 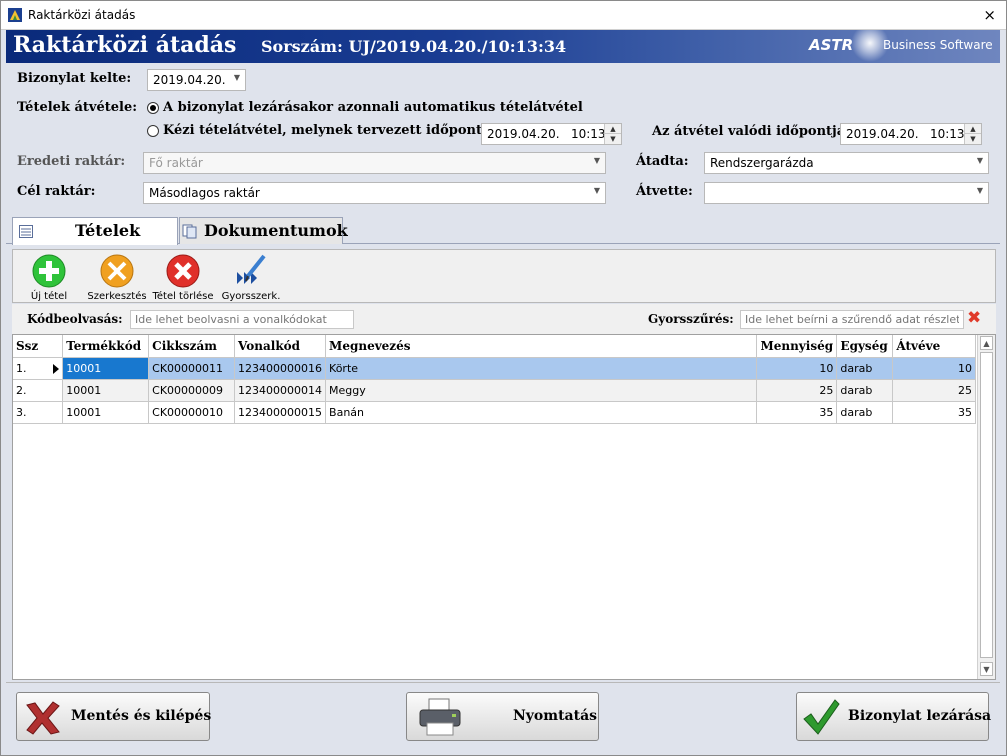 I want to click on tab-documents: Dokumentumok, so click(x=263, y=230).